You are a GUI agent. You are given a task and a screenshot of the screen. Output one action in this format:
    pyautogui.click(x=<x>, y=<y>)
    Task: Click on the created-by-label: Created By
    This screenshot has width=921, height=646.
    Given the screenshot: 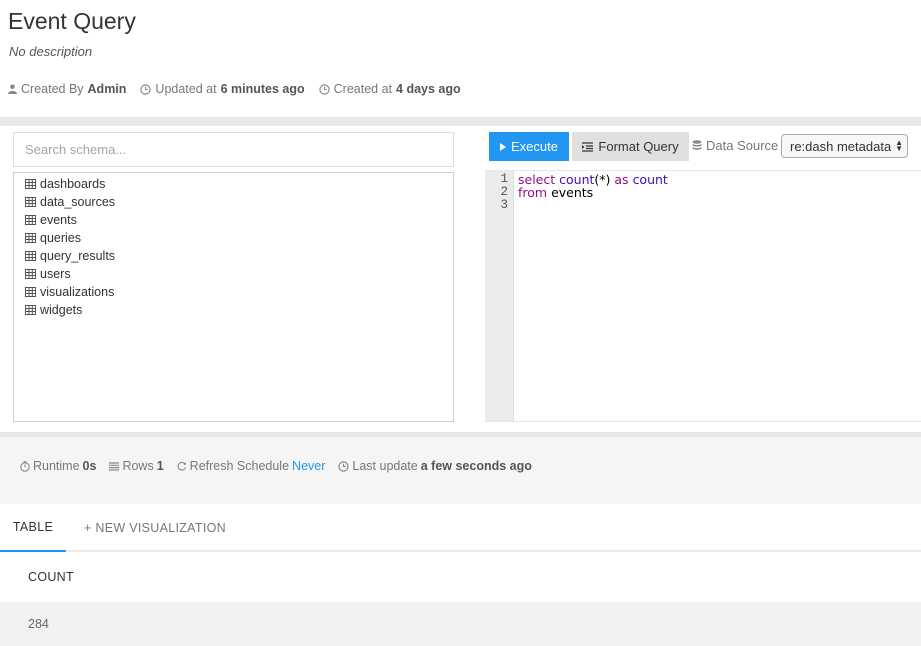 What is the action you would take?
    pyautogui.click(x=52, y=89)
    